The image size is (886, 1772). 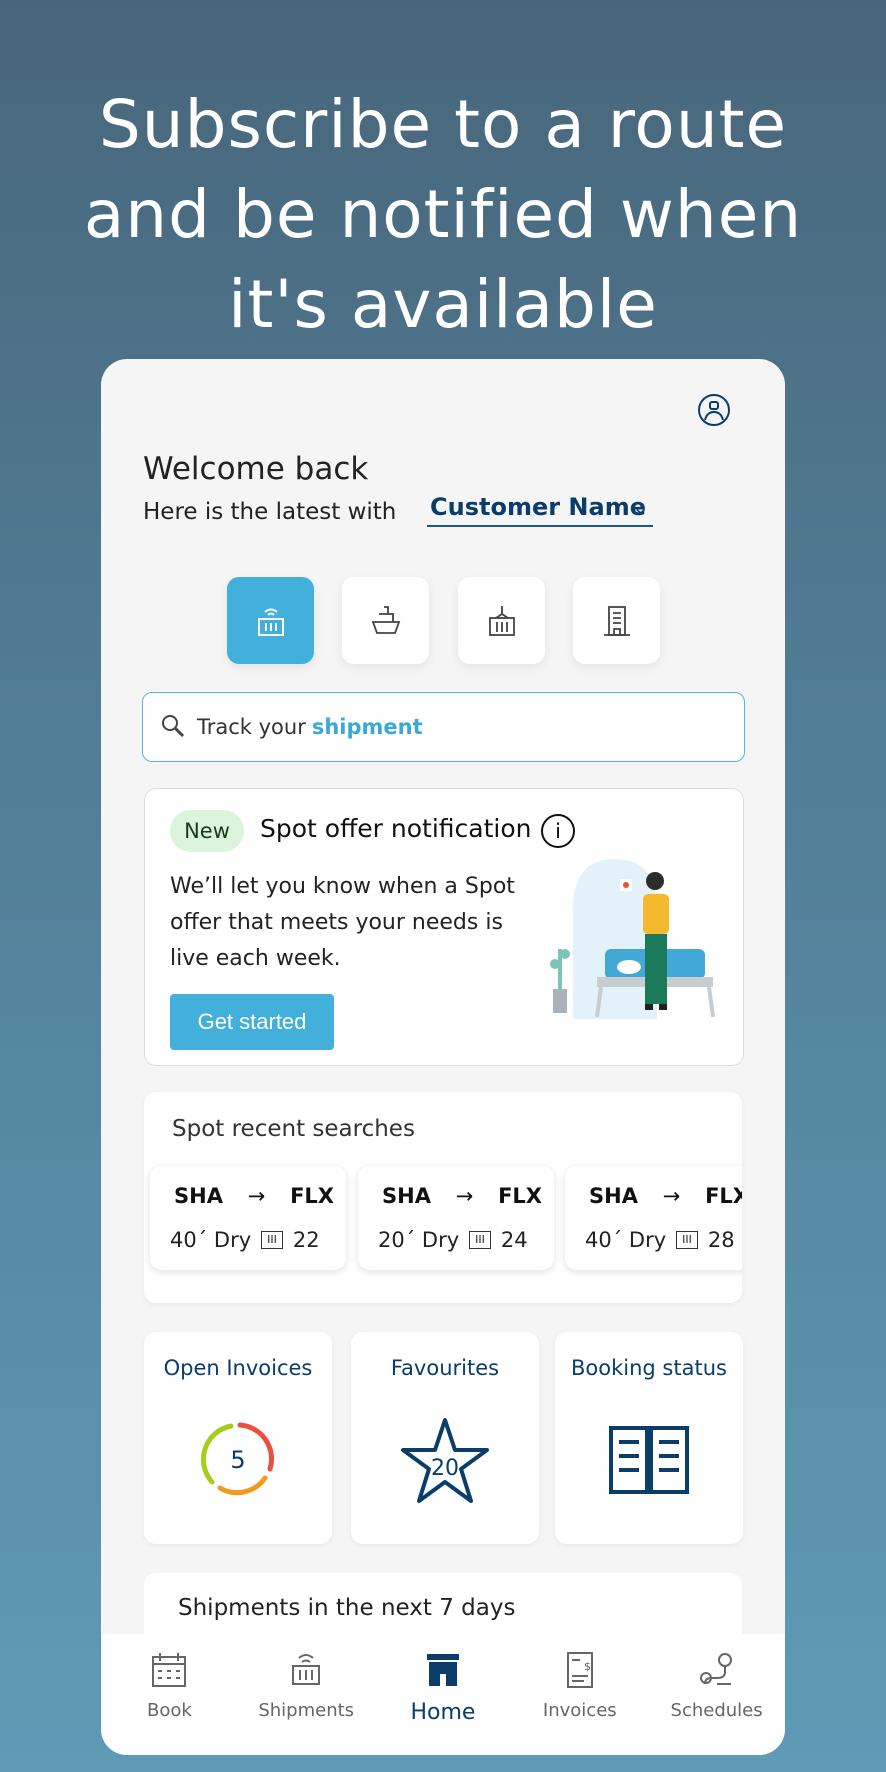 What do you see at coordinates (456, 1218) in the screenshot?
I see `recent-search-item: SHA → FLX 20´ Dry III 24` at bounding box center [456, 1218].